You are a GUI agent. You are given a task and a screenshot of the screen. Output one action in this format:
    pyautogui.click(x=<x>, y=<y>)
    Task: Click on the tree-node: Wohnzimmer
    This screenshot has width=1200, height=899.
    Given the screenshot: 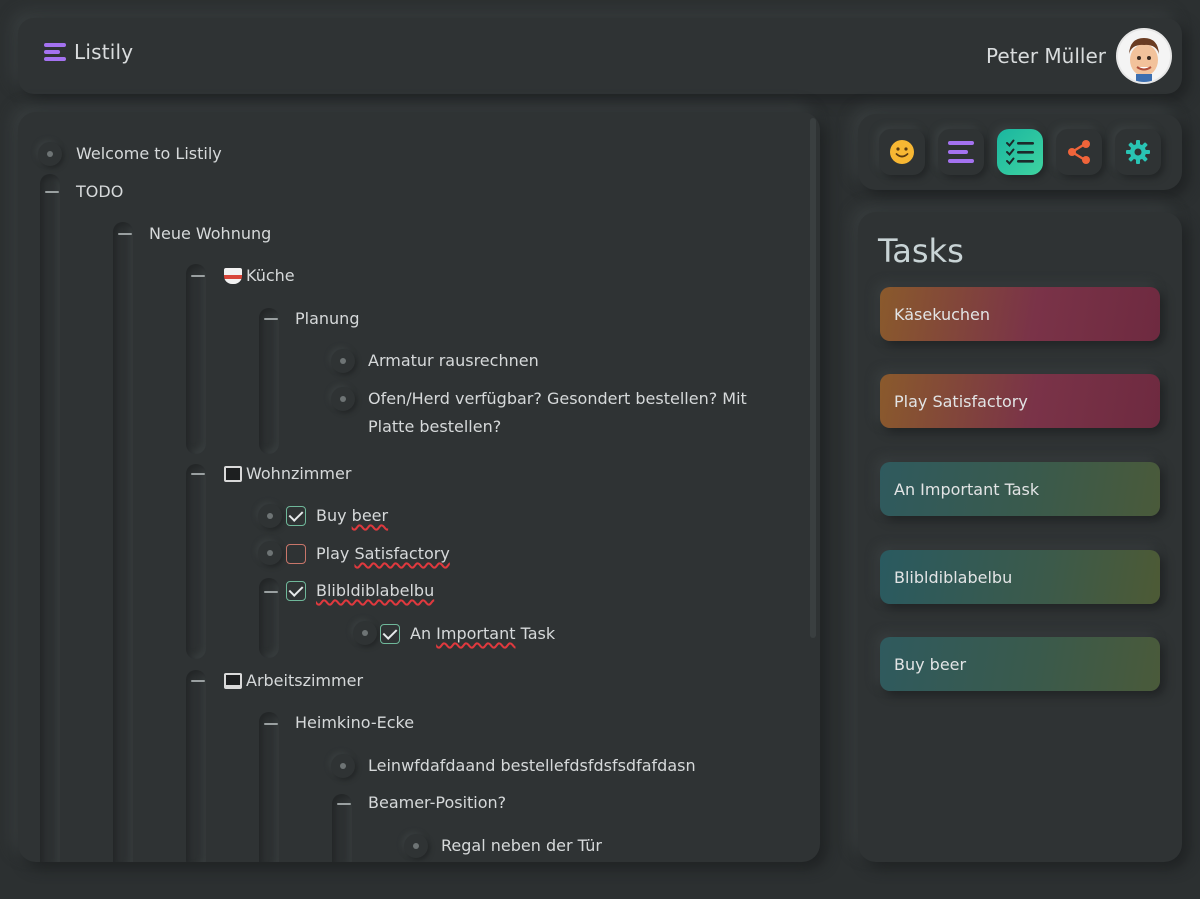 What is the action you would take?
    pyautogui.click(x=287, y=474)
    